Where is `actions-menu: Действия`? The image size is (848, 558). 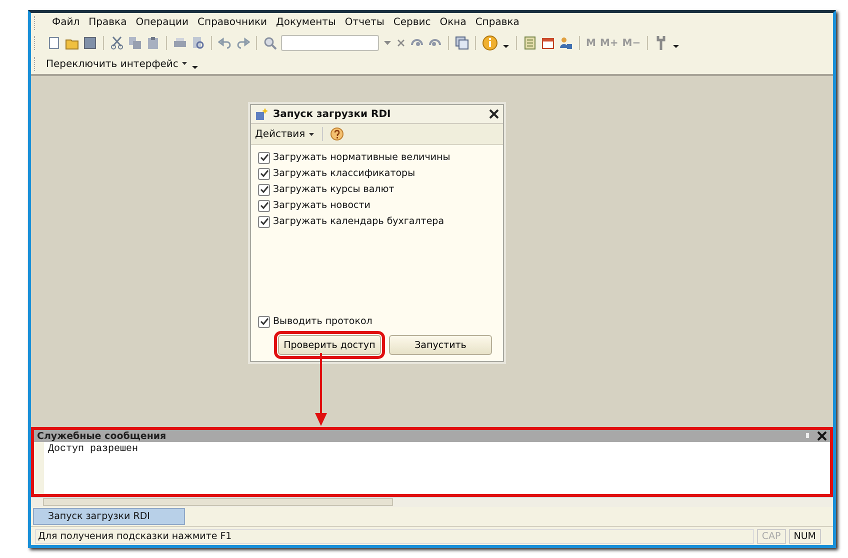 actions-menu: Действия is located at coordinates (280, 134).